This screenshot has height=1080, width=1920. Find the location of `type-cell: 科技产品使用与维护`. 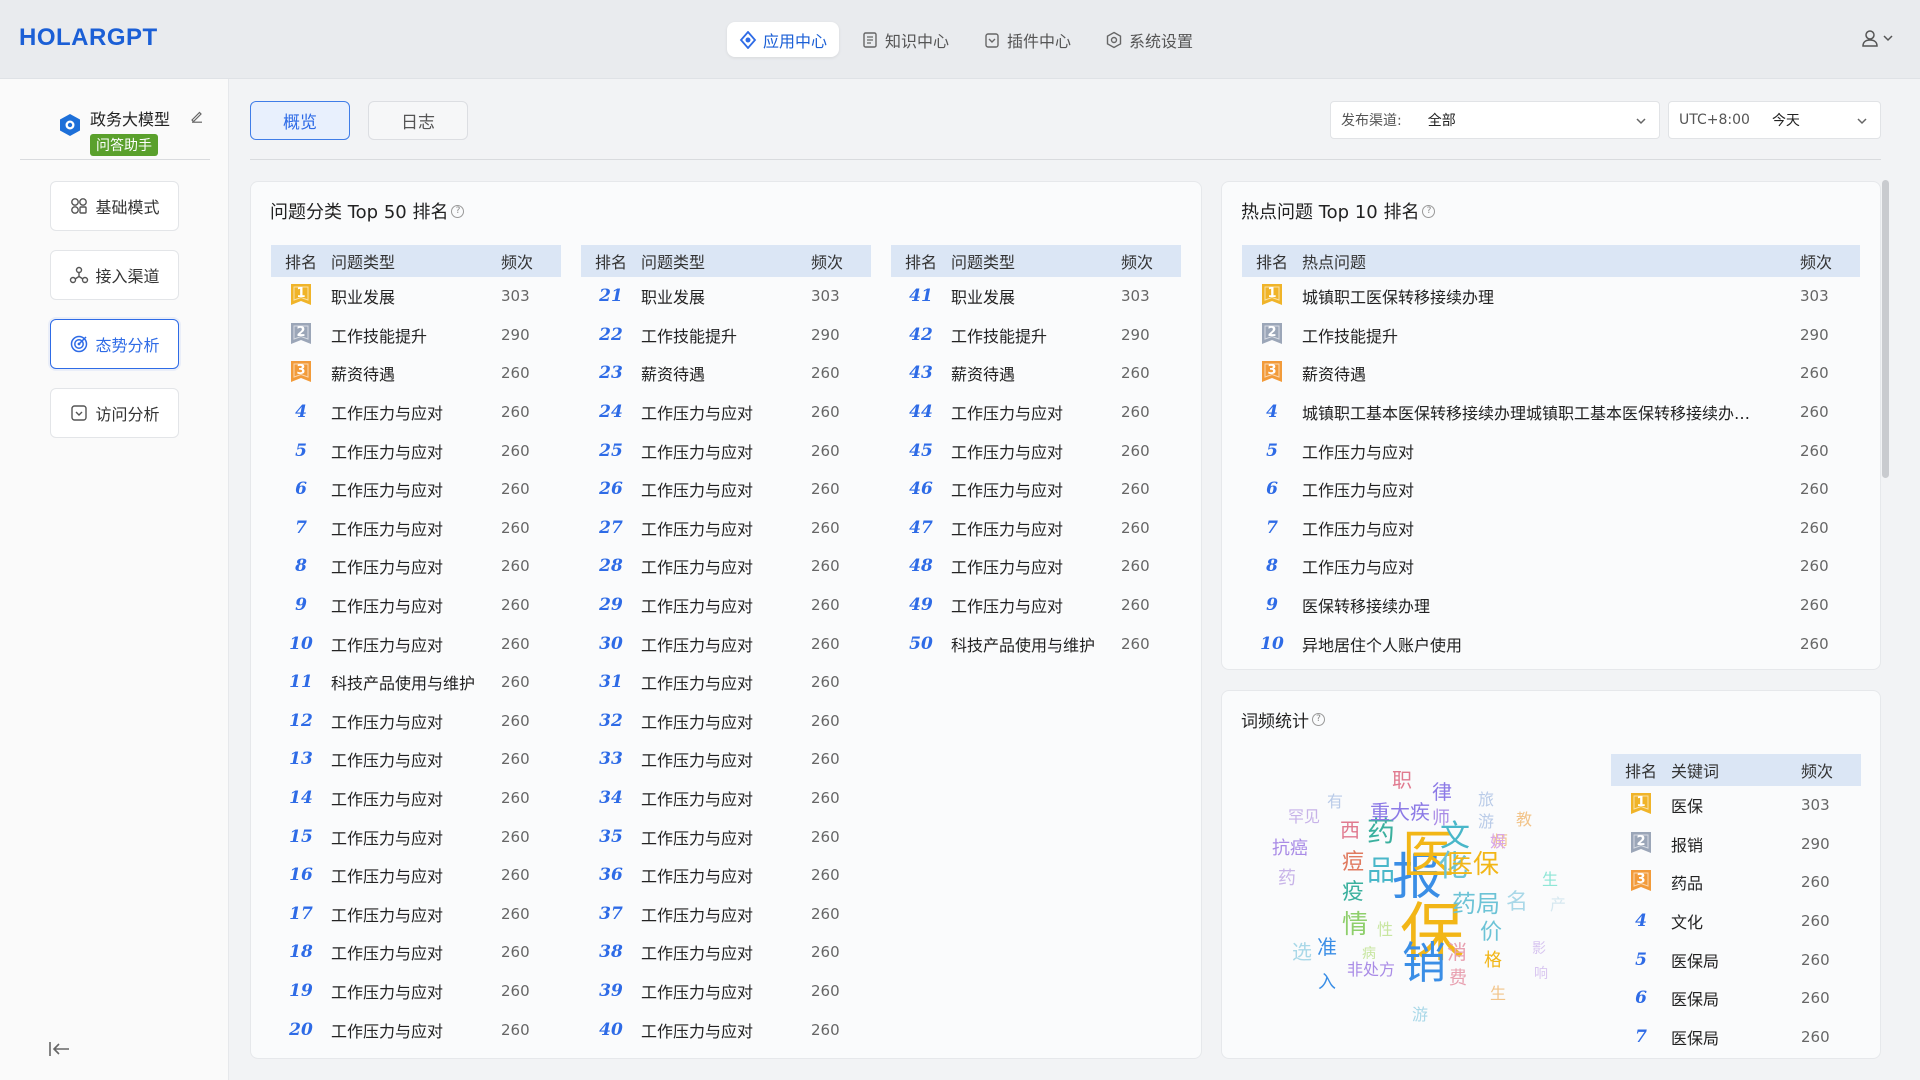

type-cell: 科技产品使用与维护 is located at coordinates (403, 684).